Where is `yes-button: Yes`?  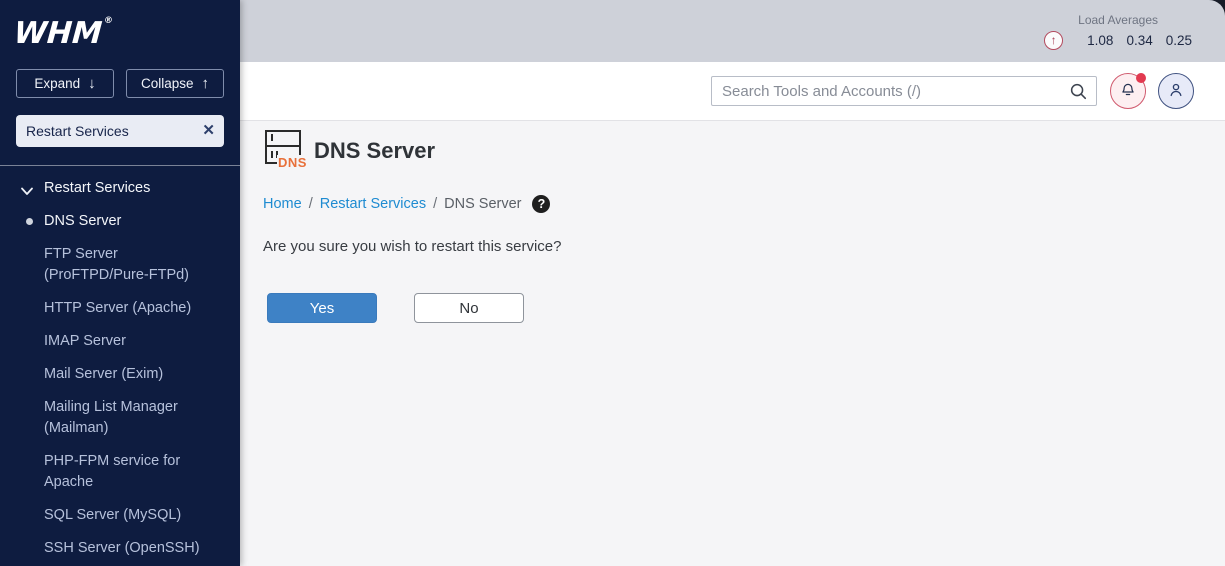
yes-button: Yes is located at coordinates (322, 308).